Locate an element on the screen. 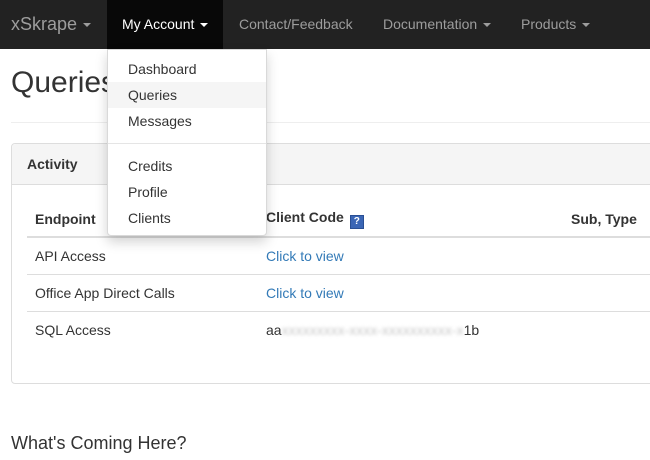 The width and height of the screenshot is (650, 460). menu-item-queries: Queries is located at coordinates (187, 95).